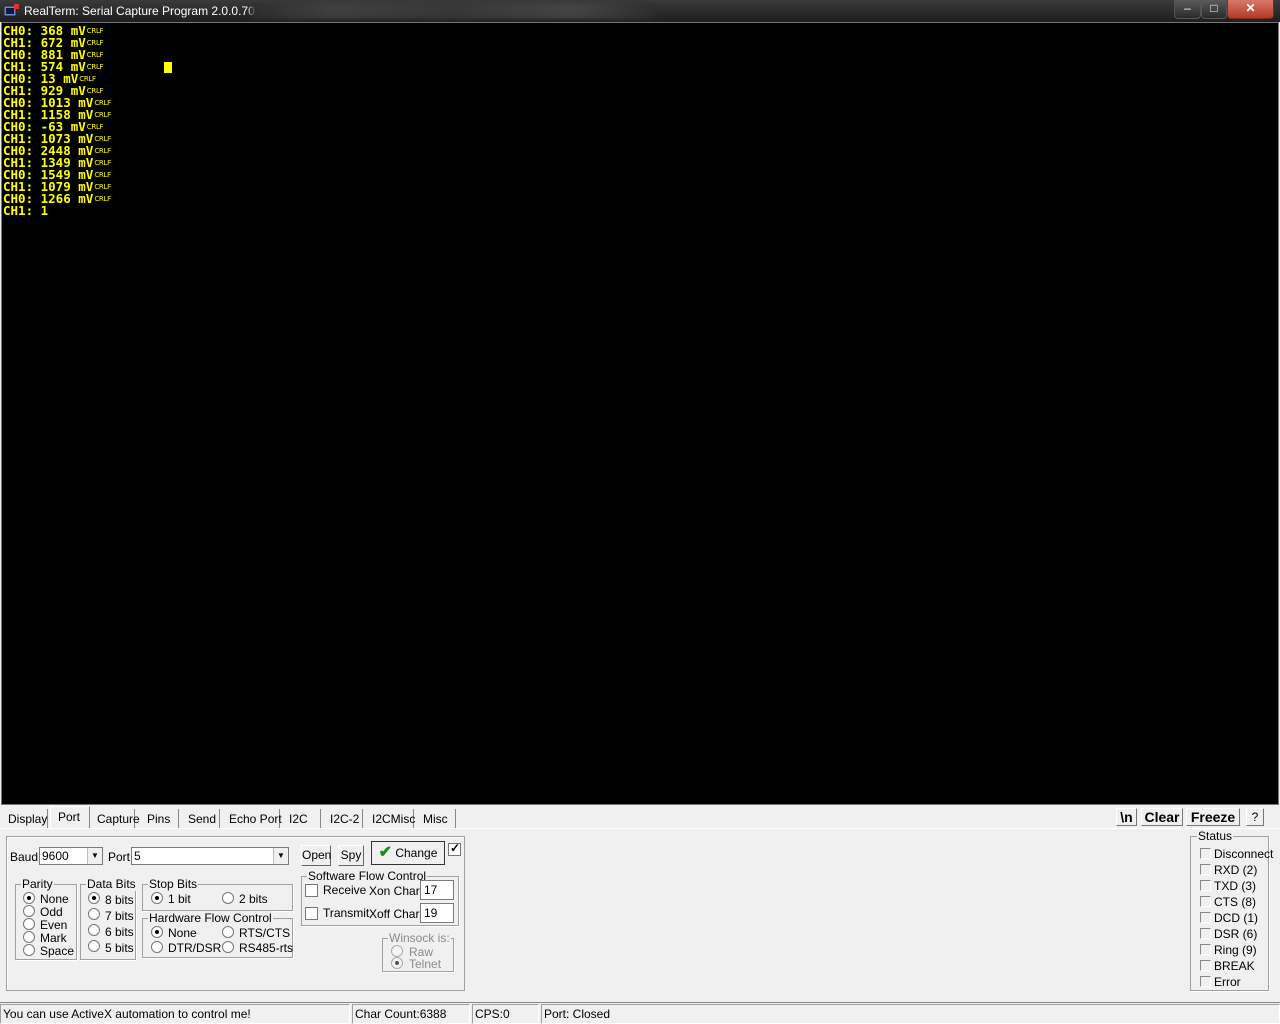 The width and height of the screenshot is (1280, 1024). What do you see at coordinates (437, 890) in the screenshot?
I see `xon-char-input: 17` at bounding box center [437, 890].